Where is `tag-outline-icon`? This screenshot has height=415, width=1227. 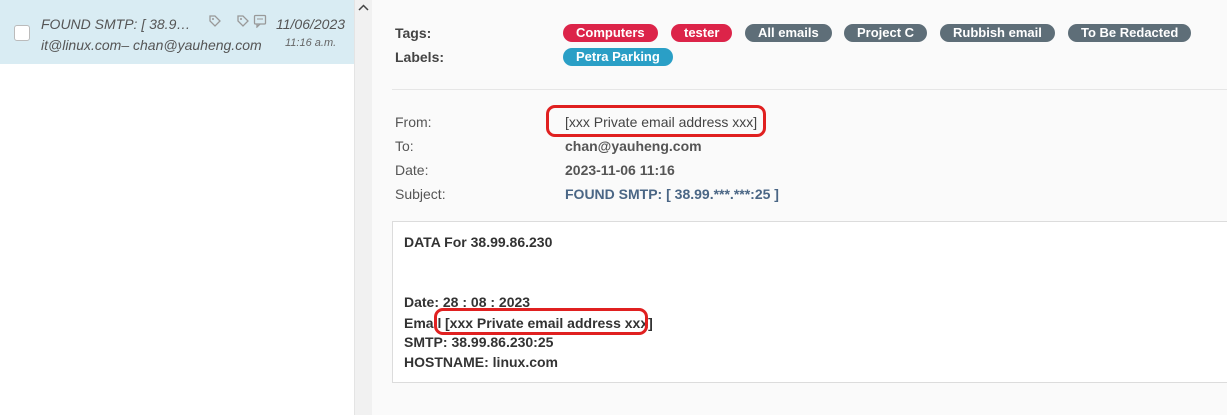 tag-outline-icon is located at coordinates (243, 21).